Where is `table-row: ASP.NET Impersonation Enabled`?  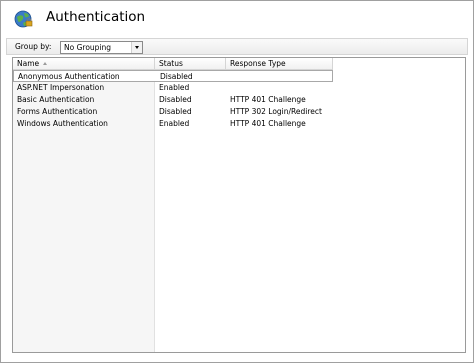
table-row: ASP.NET Impersonation Enabled is located at coordinates (173, 88).